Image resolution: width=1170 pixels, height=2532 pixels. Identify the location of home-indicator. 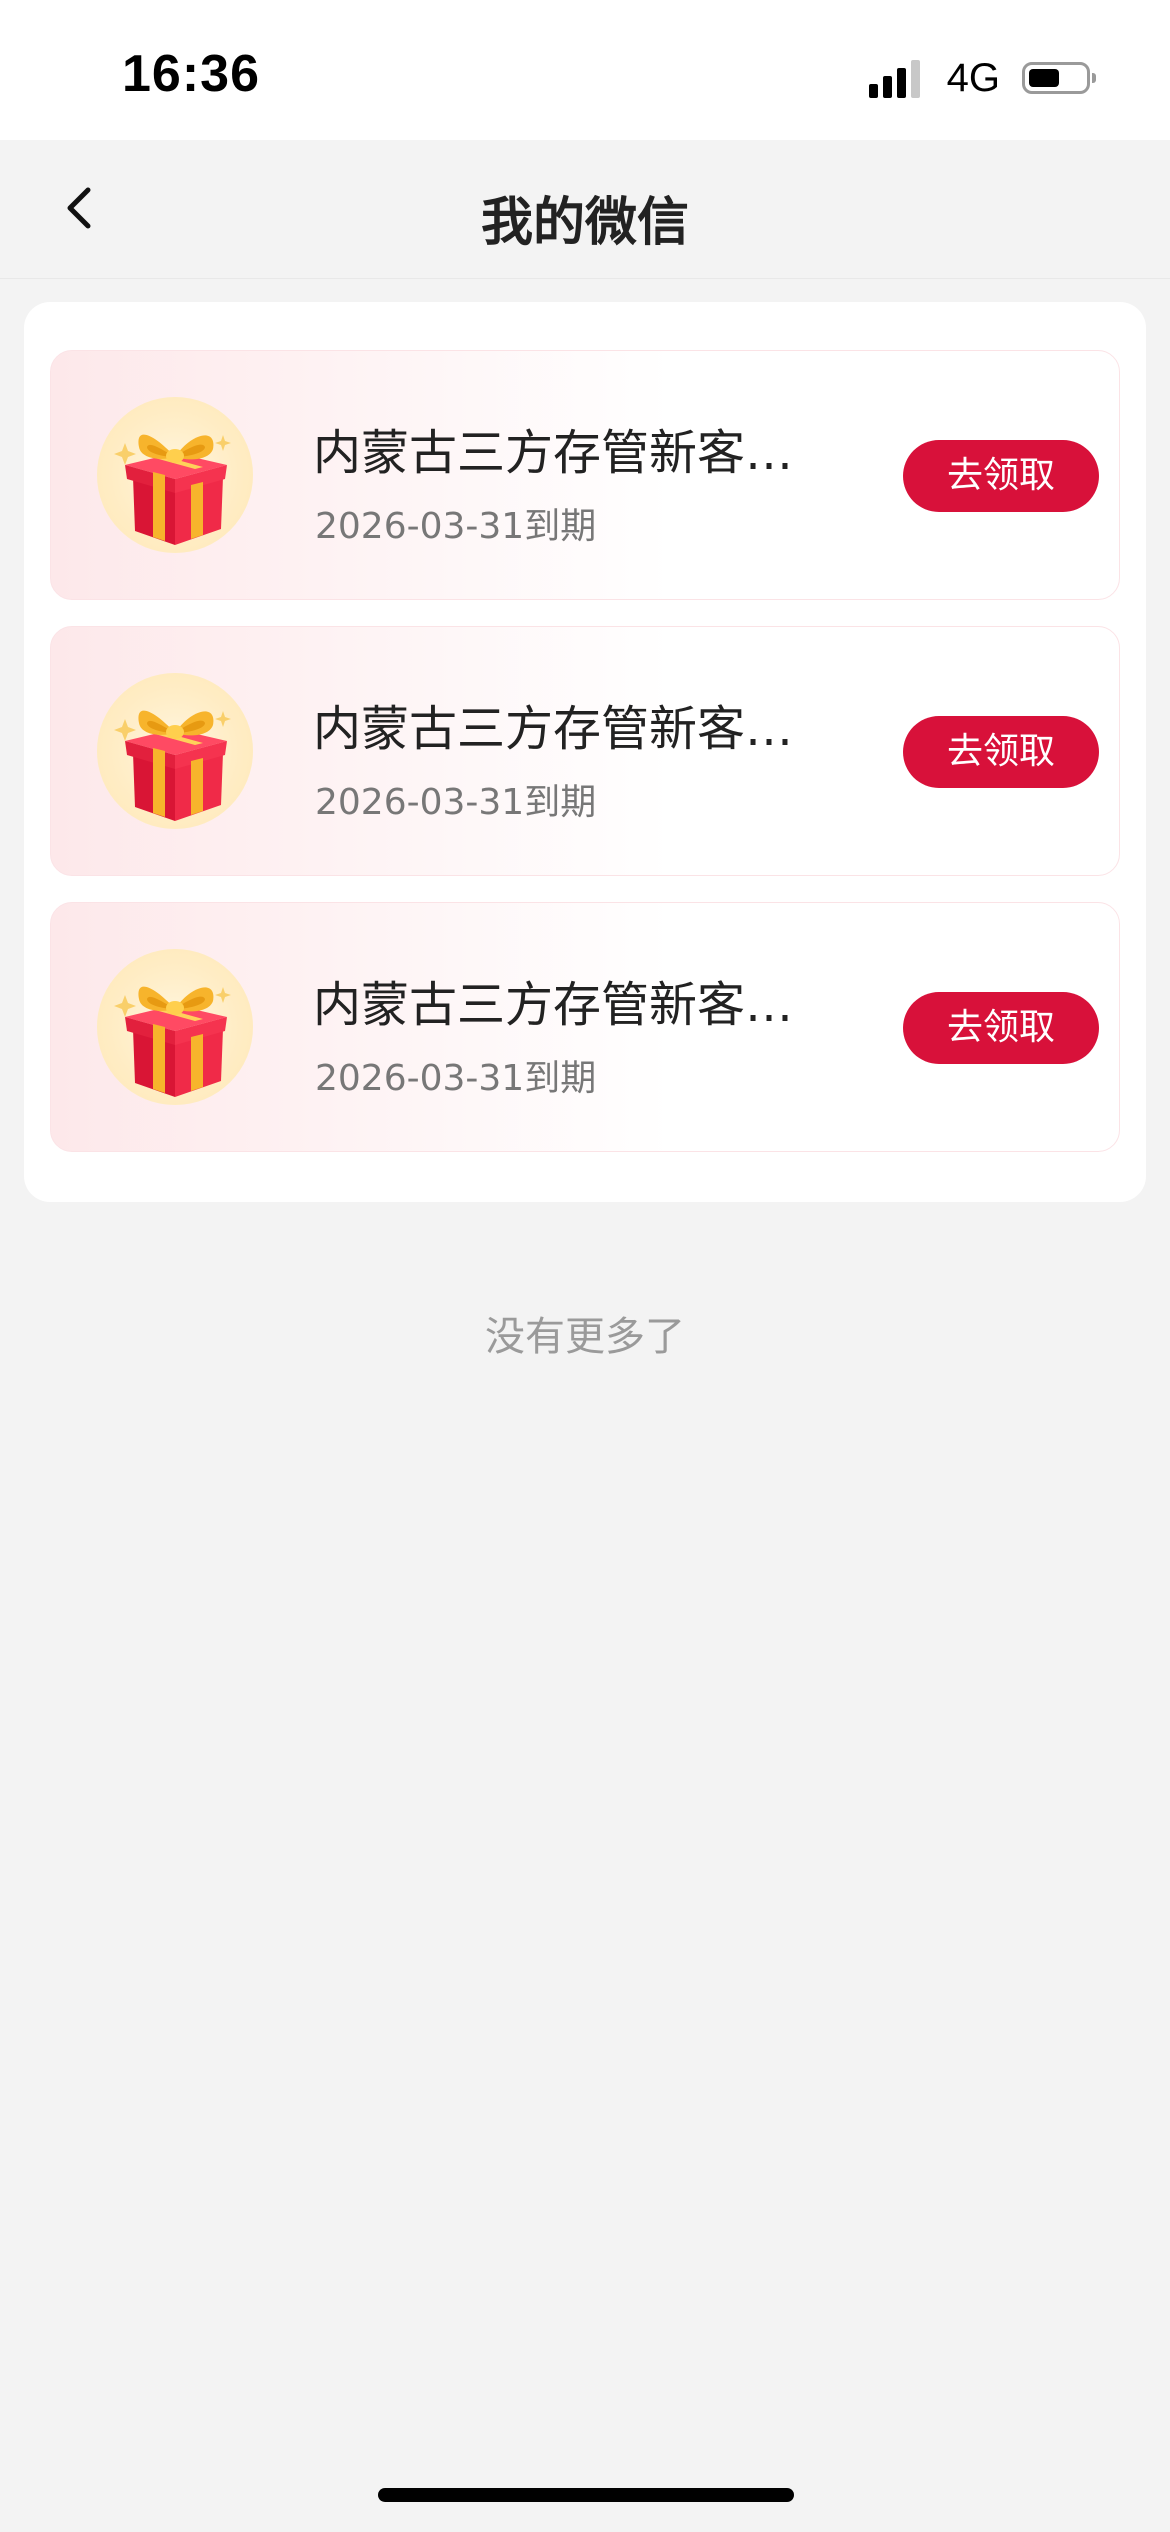
(586, 2495).